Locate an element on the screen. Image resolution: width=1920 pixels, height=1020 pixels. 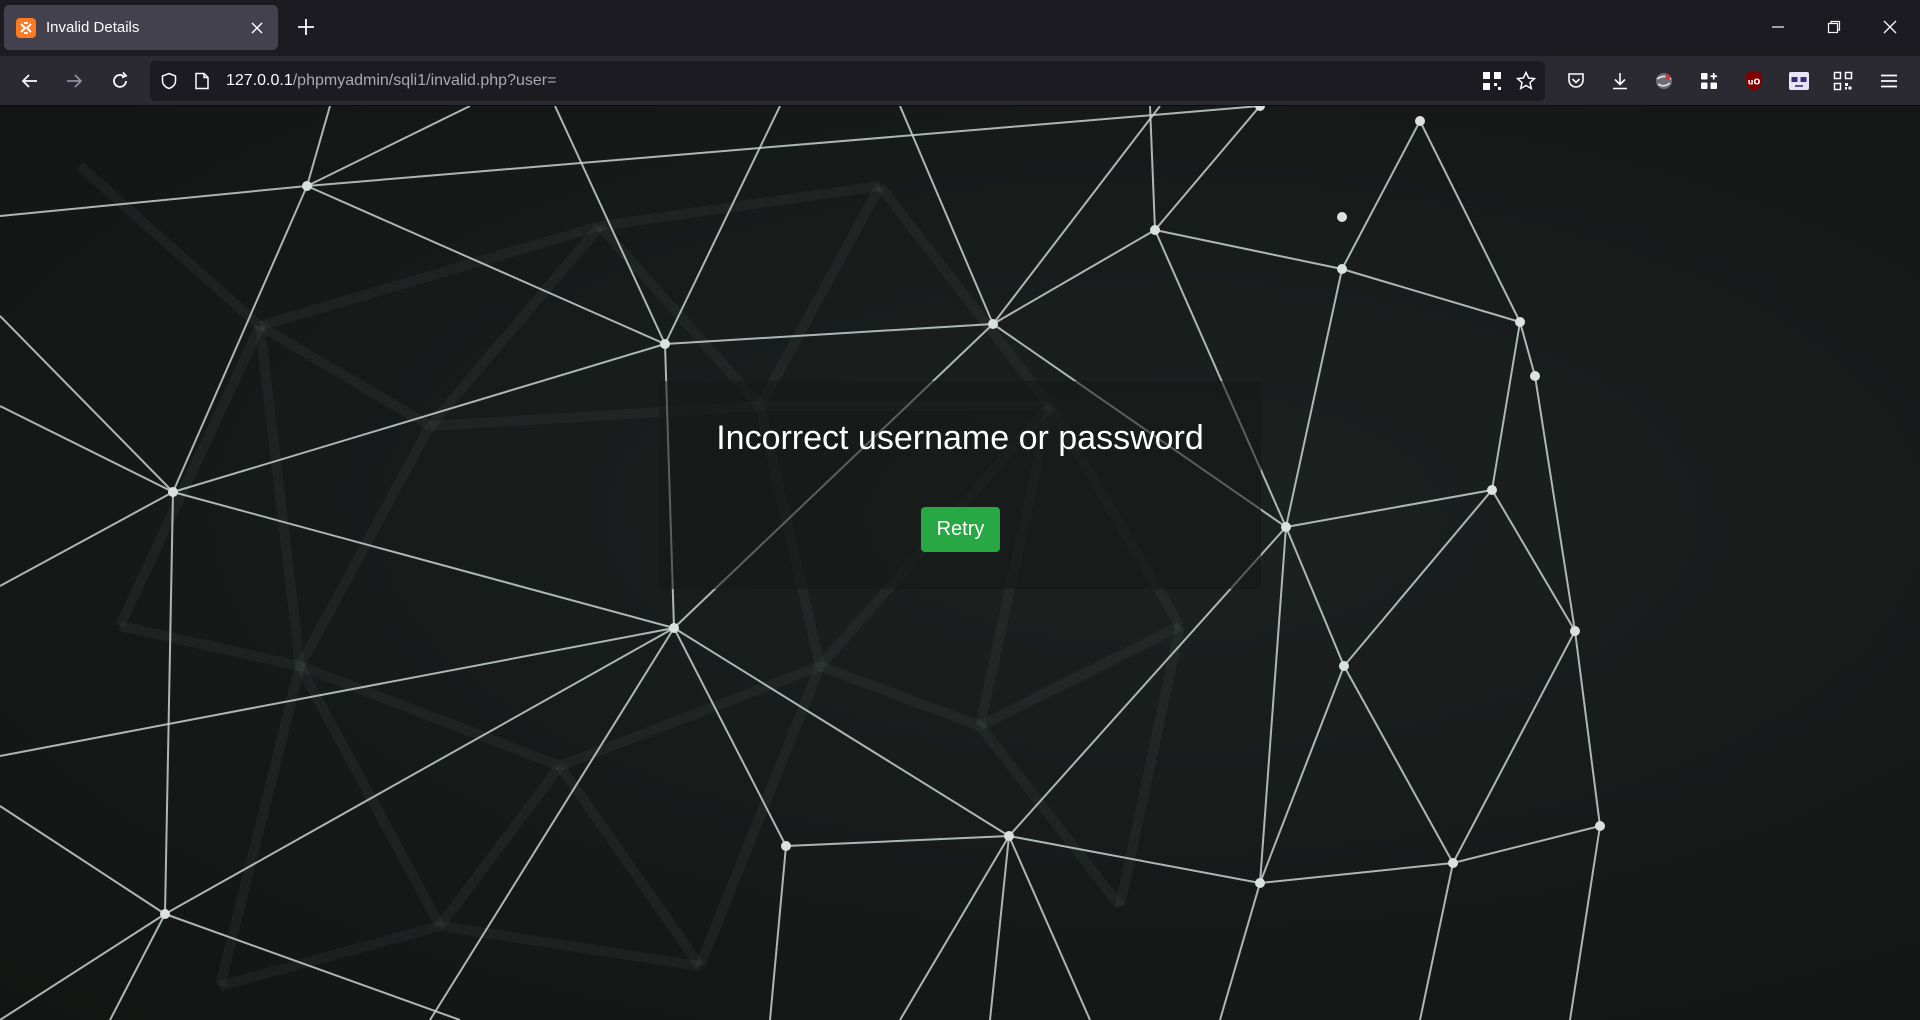
page-icon is located at coordinates (202, 81).